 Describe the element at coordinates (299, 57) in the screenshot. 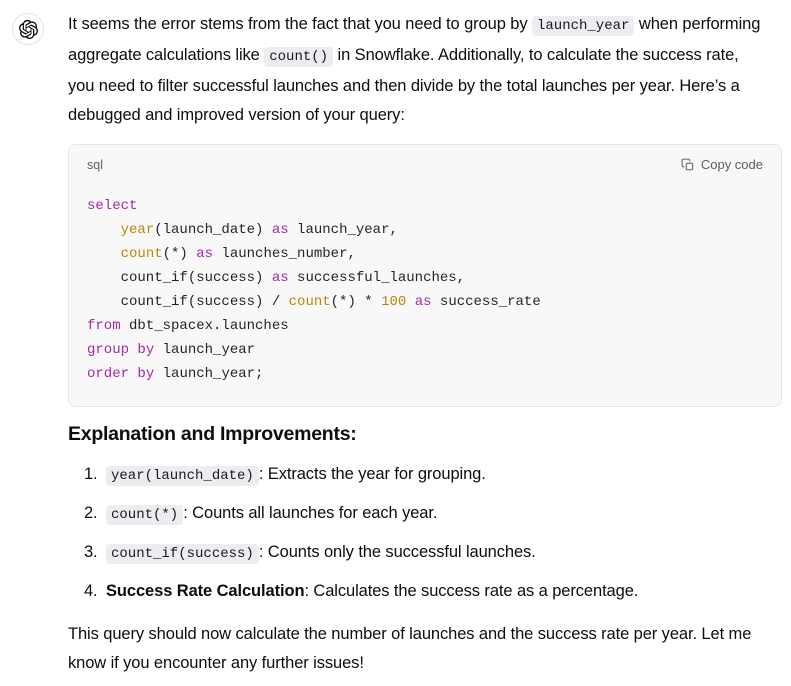

I see `inline-code-count: count()` at that location.